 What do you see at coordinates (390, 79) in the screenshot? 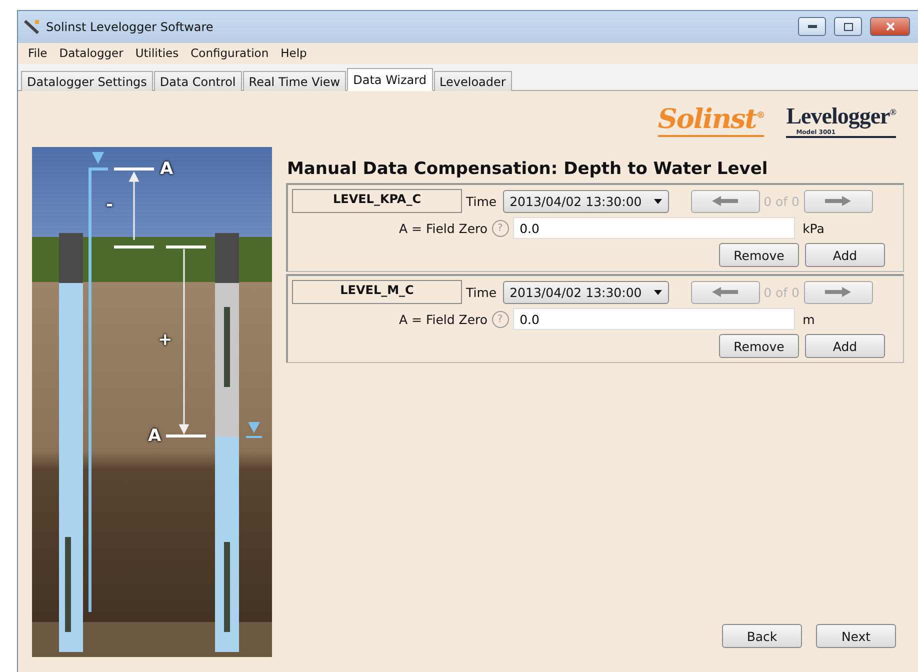
I see `tab: Data Wizard` at bounding box center [390, 79].